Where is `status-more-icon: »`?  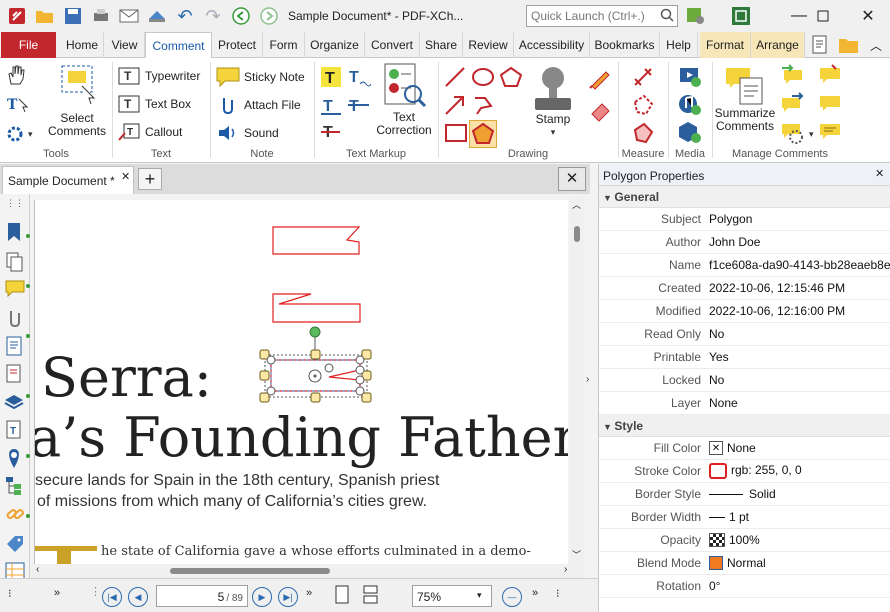
status-more-icon: » is located at coordinates (309, 593).